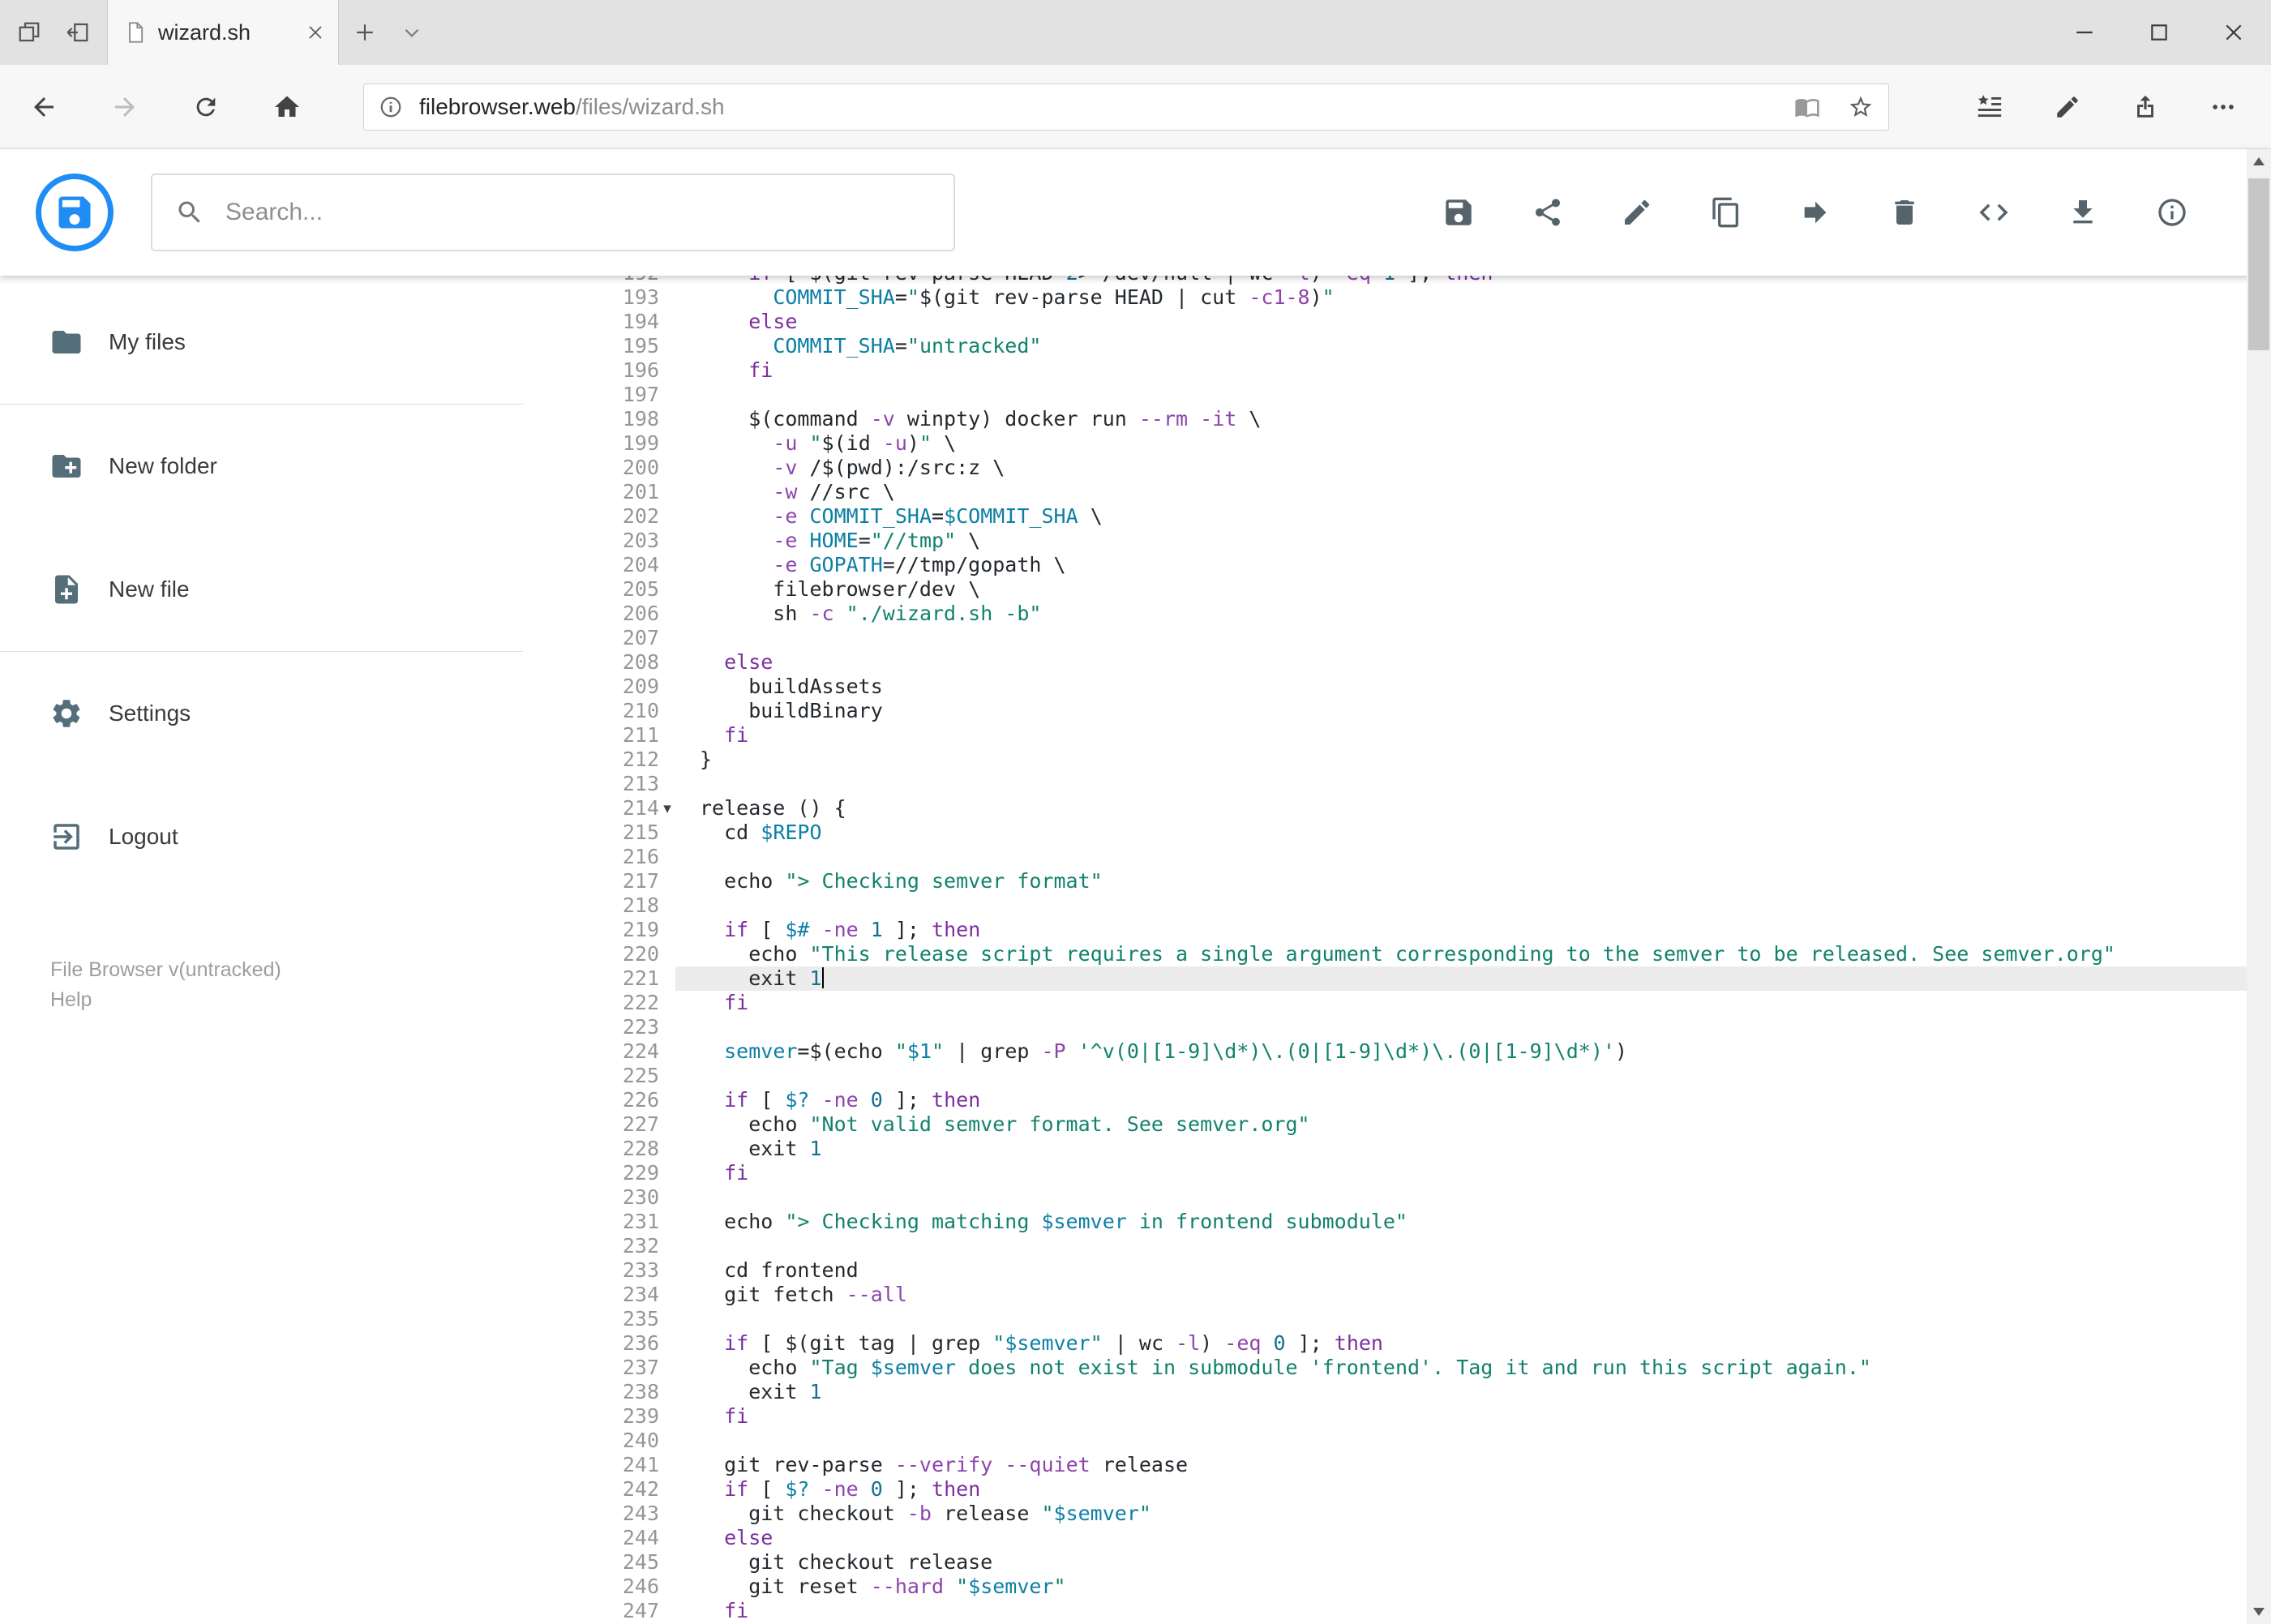  Describe the element at coordinates (2159, 33) in the screenshot. I see `maximize-icon` at that location.